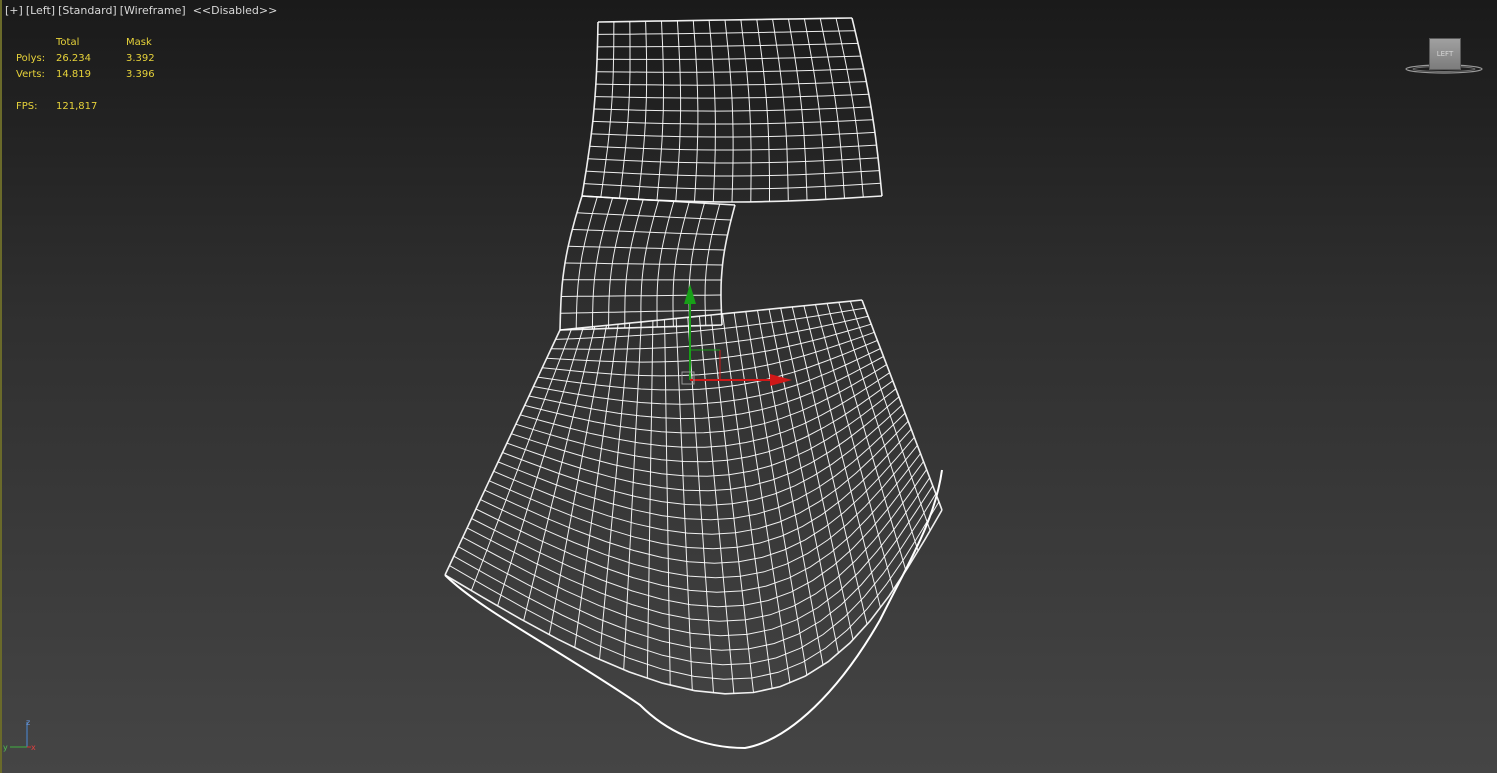  What do you see at coordinates (33, 747) in the screenshot?
I see `axis-x-label: x` at bounding box center [33, 747].